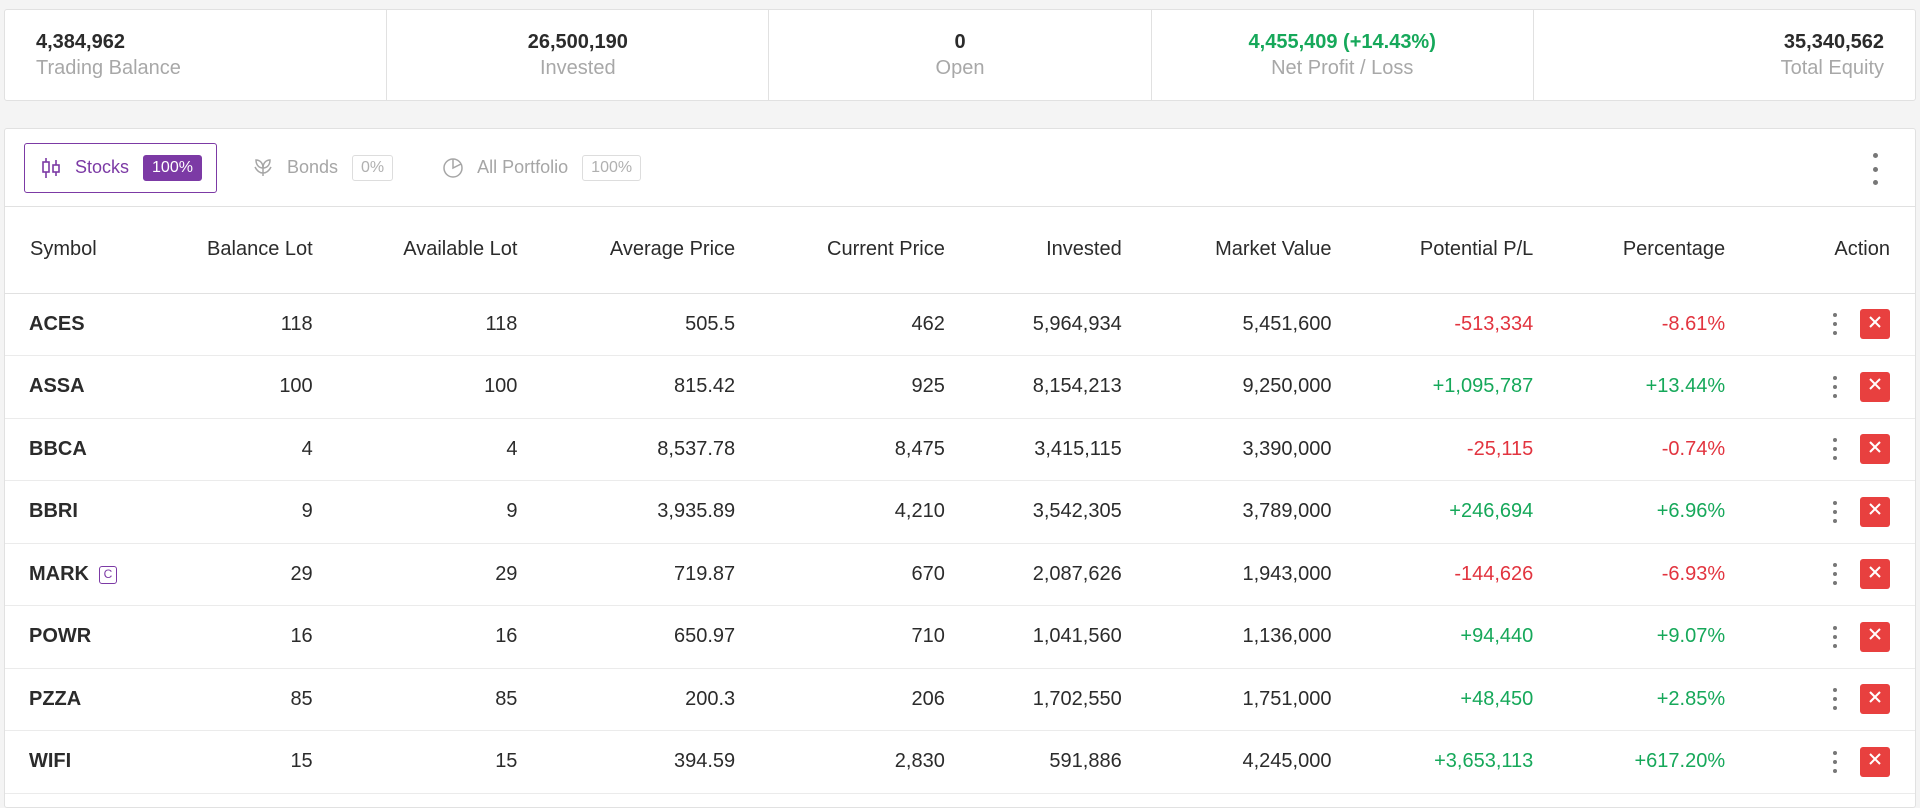  What do you see at coordinates (578, 68) in the screenshot?
I see `summary-label: Invested` at bounding box center [578, 68].